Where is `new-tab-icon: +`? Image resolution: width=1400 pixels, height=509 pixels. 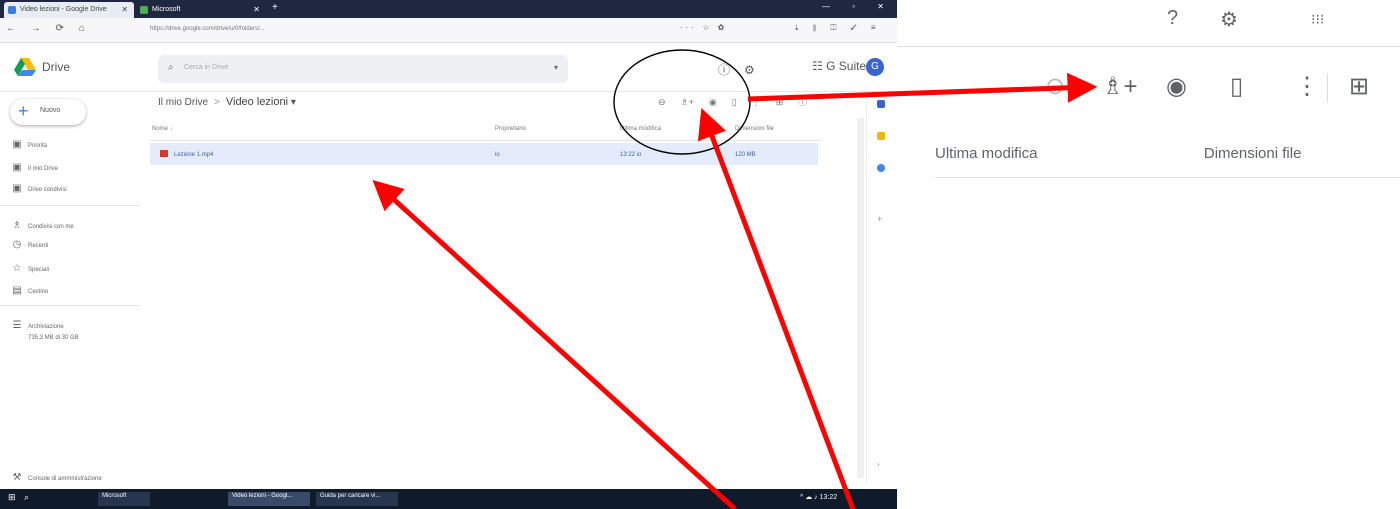 new-tab-icon: + is located at coordinates (275, 7).